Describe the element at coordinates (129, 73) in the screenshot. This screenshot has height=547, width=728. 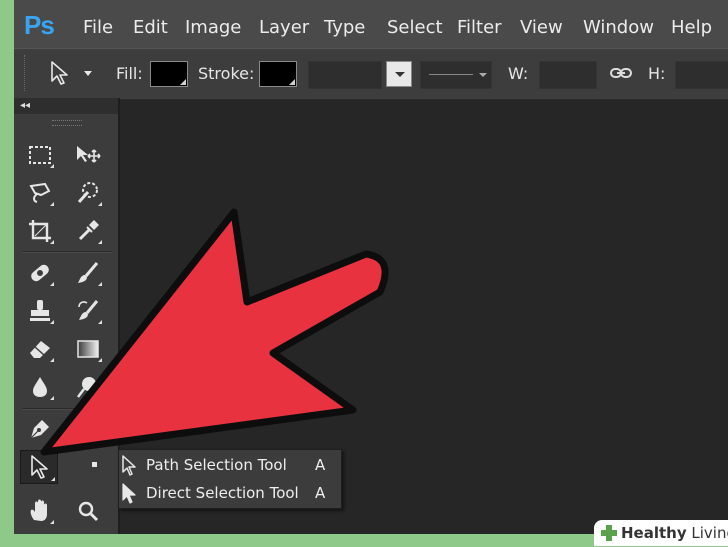
I see `fill-label: Fill:` at that location.